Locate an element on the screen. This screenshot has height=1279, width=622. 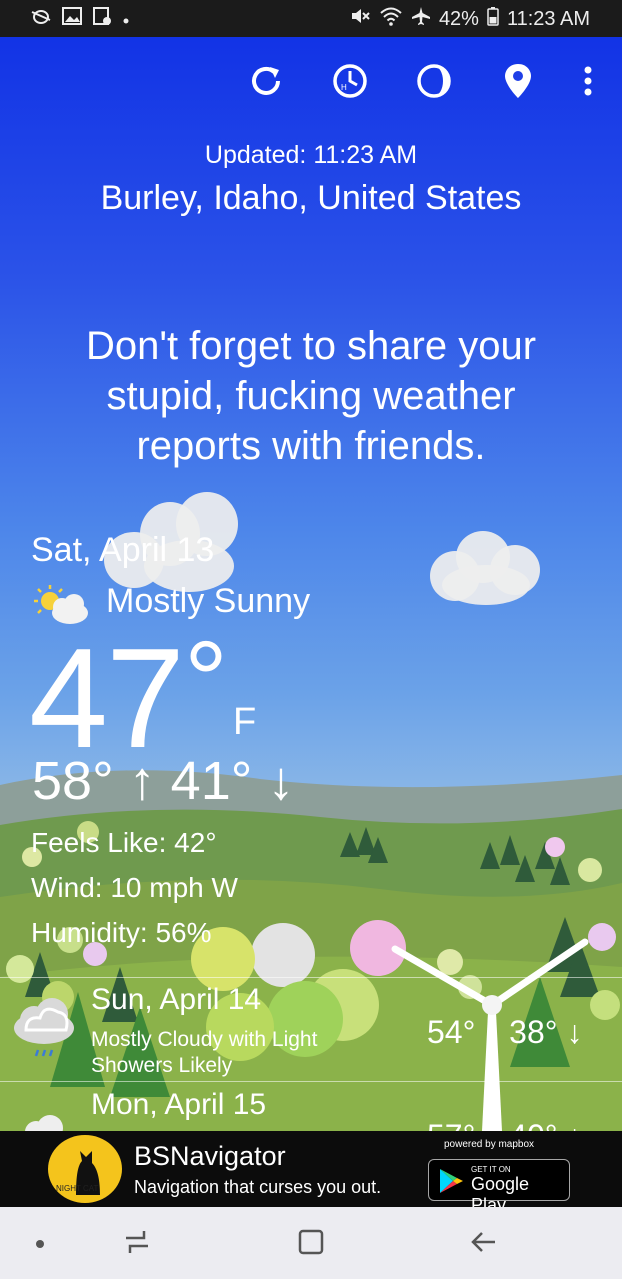
notification-dot-icon is located at coordinates (126, 19).